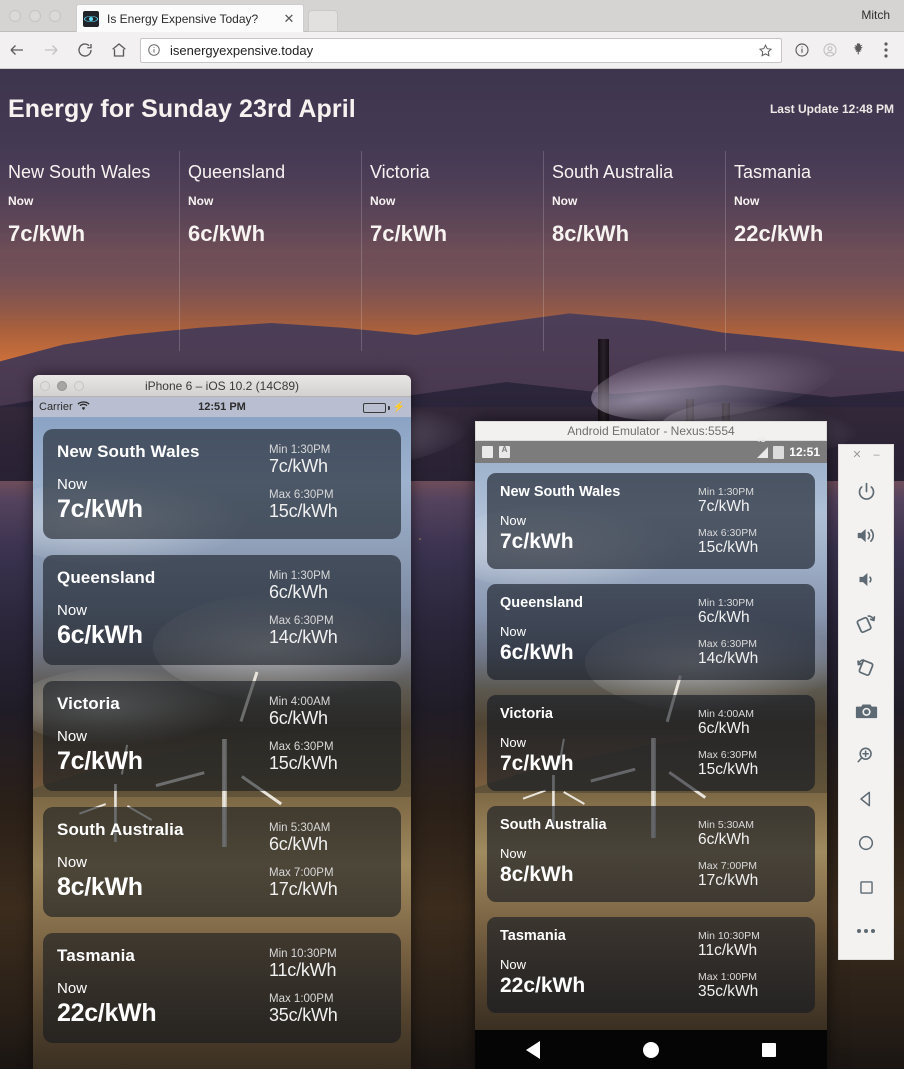 This screenshot has height=1069, width=904. Describe the element at coordinates (866, 887) in the screenshot. I see `overview-icon` at that location.